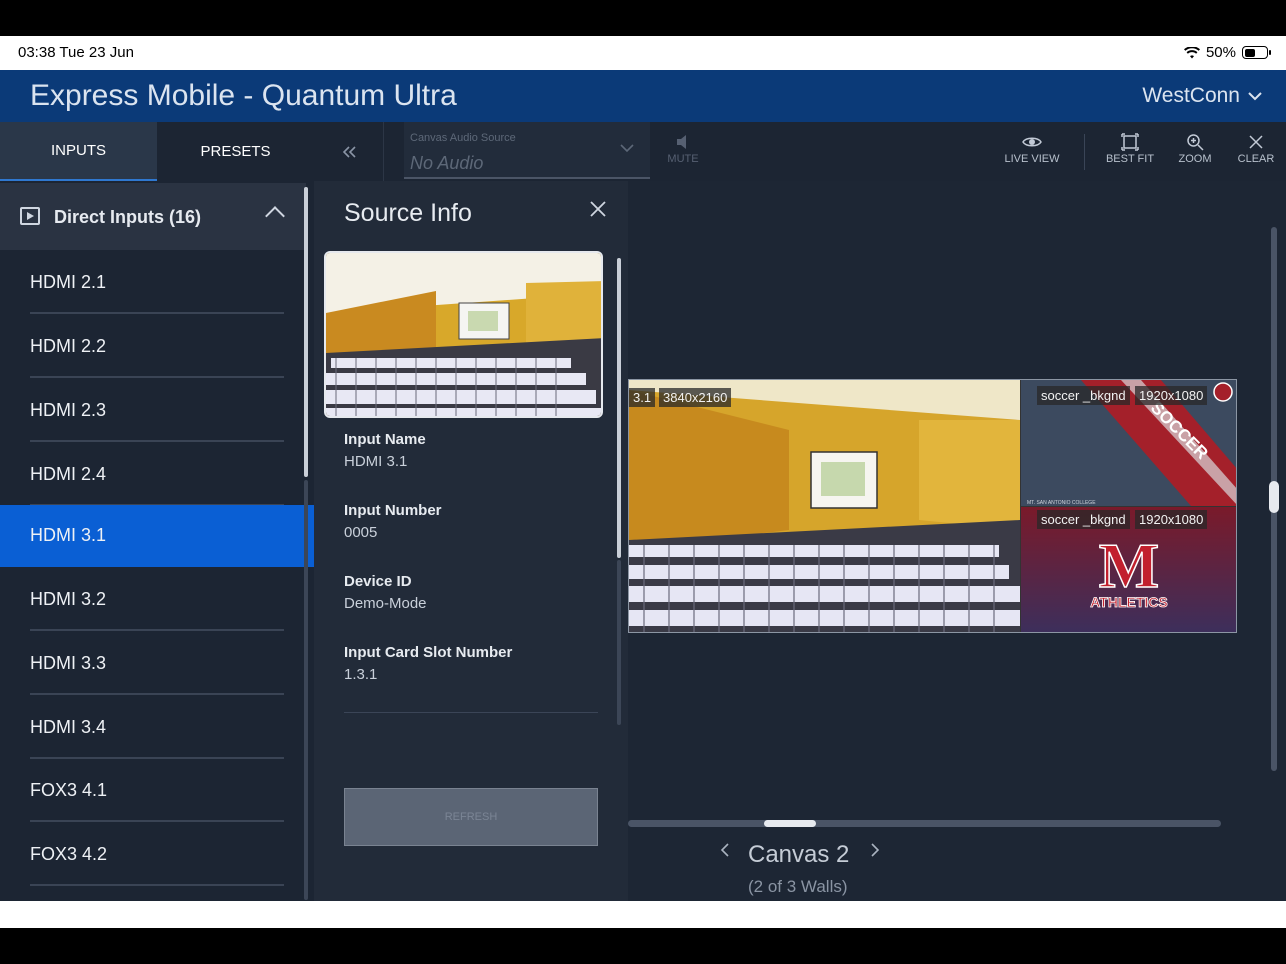  What do you see at coordinates (1129, 602) in the screenshot?
I see `athletics-overlay-text: ATHLETICS` at bounding box center [1129, 602].